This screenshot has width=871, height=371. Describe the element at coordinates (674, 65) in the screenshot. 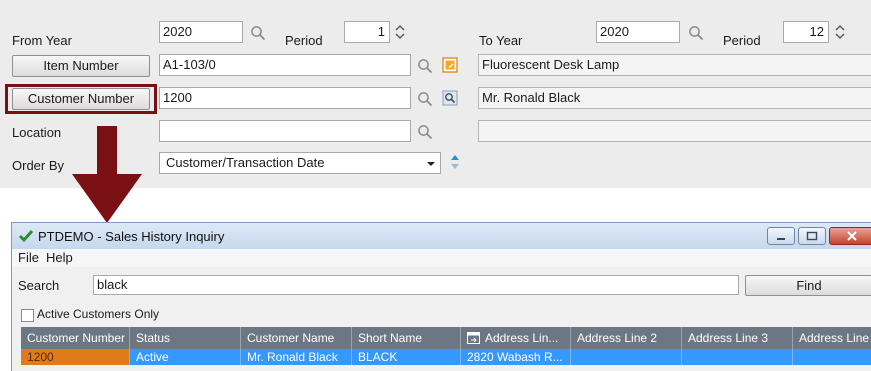

I see `item-description-field: Fluorescent Desk Lamp` at that location.